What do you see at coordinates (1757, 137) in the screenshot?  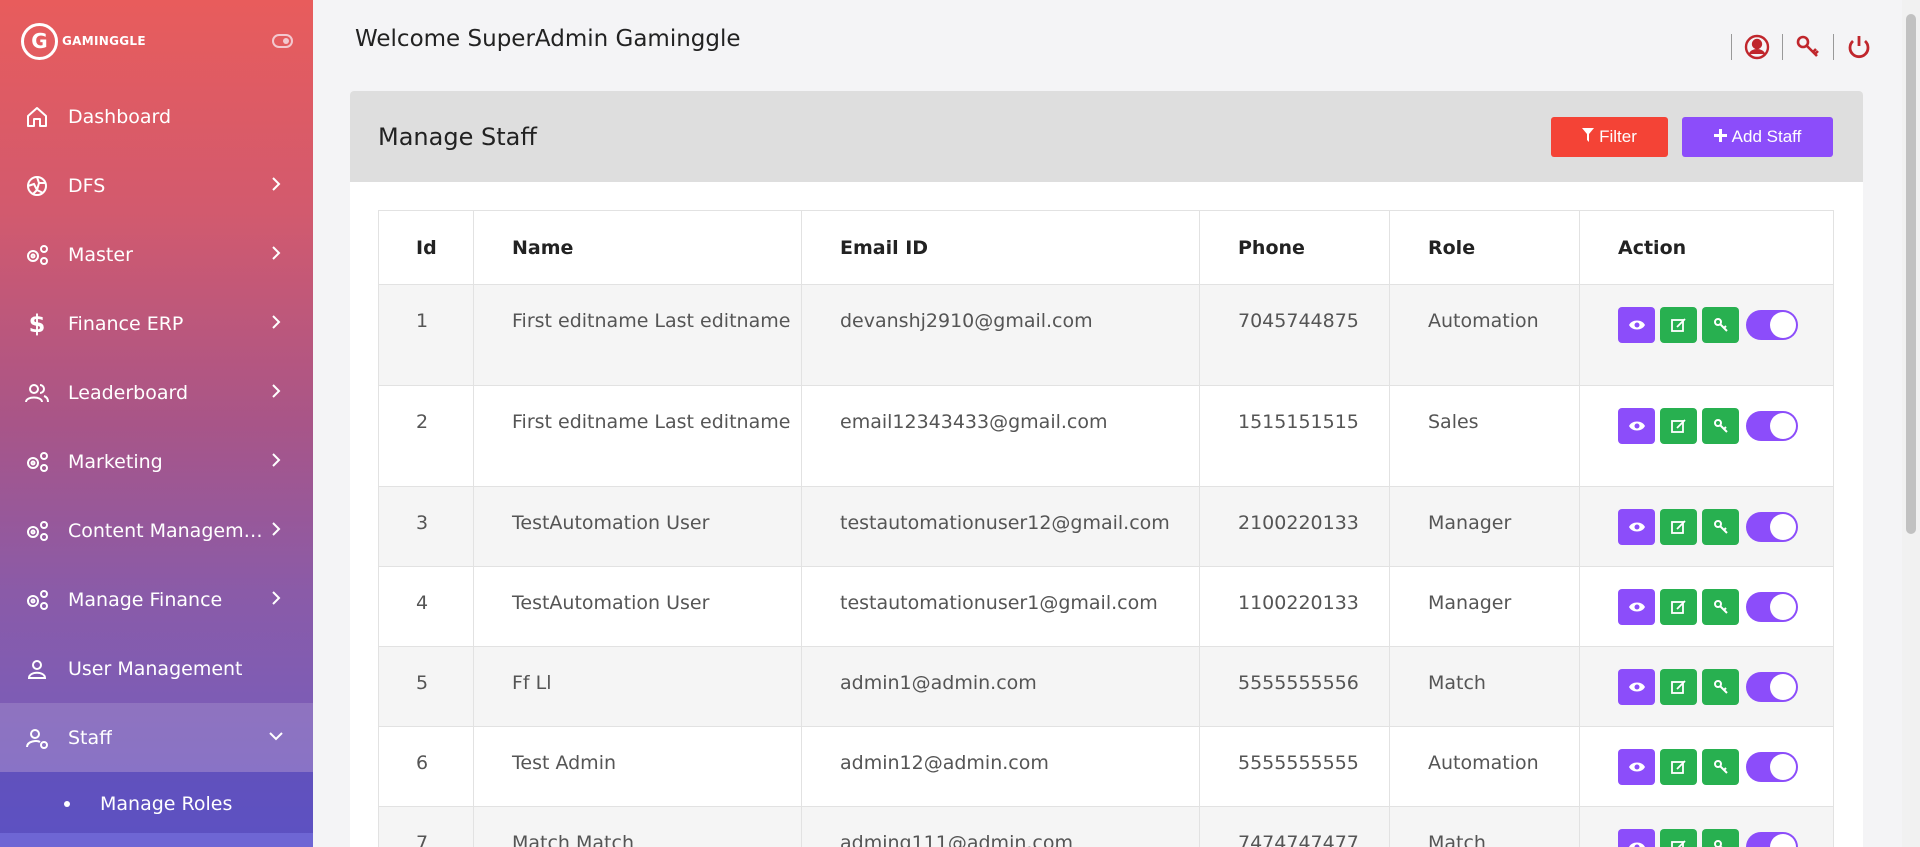 I see `add-staff-button: Add Staff` at bounding box center [1757, 137].